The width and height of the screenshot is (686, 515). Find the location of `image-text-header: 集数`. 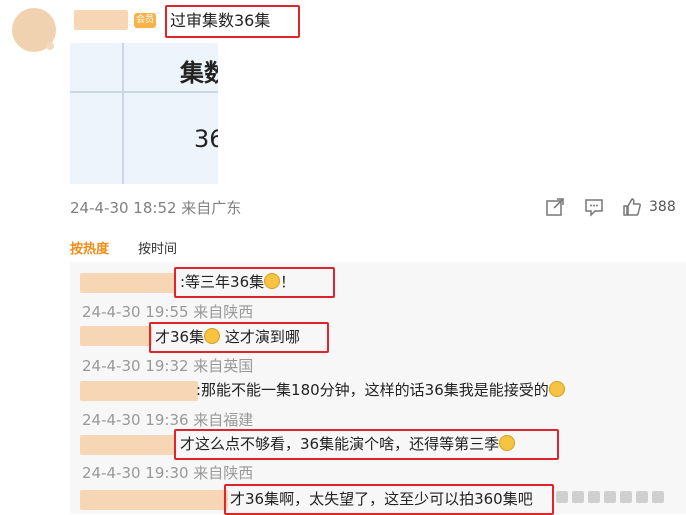

image-text-header: 集数 is located at coordinates (199, 73).